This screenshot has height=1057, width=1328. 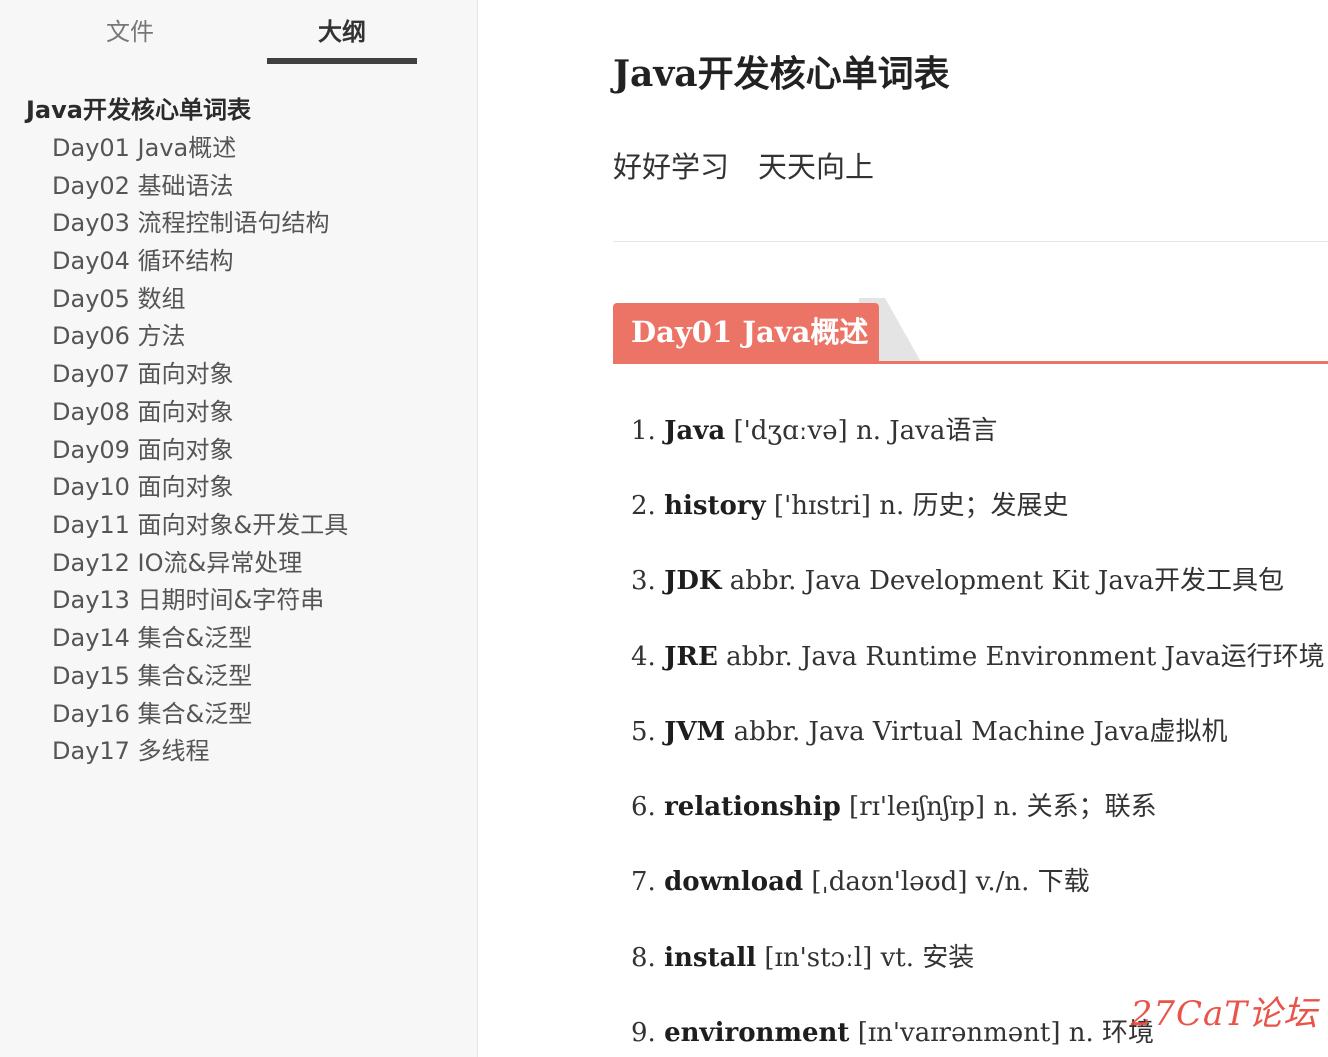 I want to click on forum-watermark: 27CaT论坛, so click(x=1224, y=1014).